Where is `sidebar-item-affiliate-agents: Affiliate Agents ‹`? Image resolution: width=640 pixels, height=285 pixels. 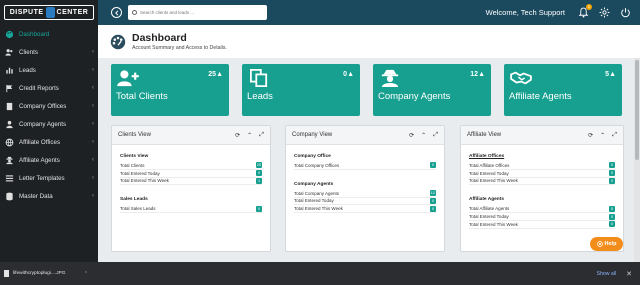
sidebar-item-affiliate-agents: Affiliate Agents ‹ is located at coordinates (49, 160).